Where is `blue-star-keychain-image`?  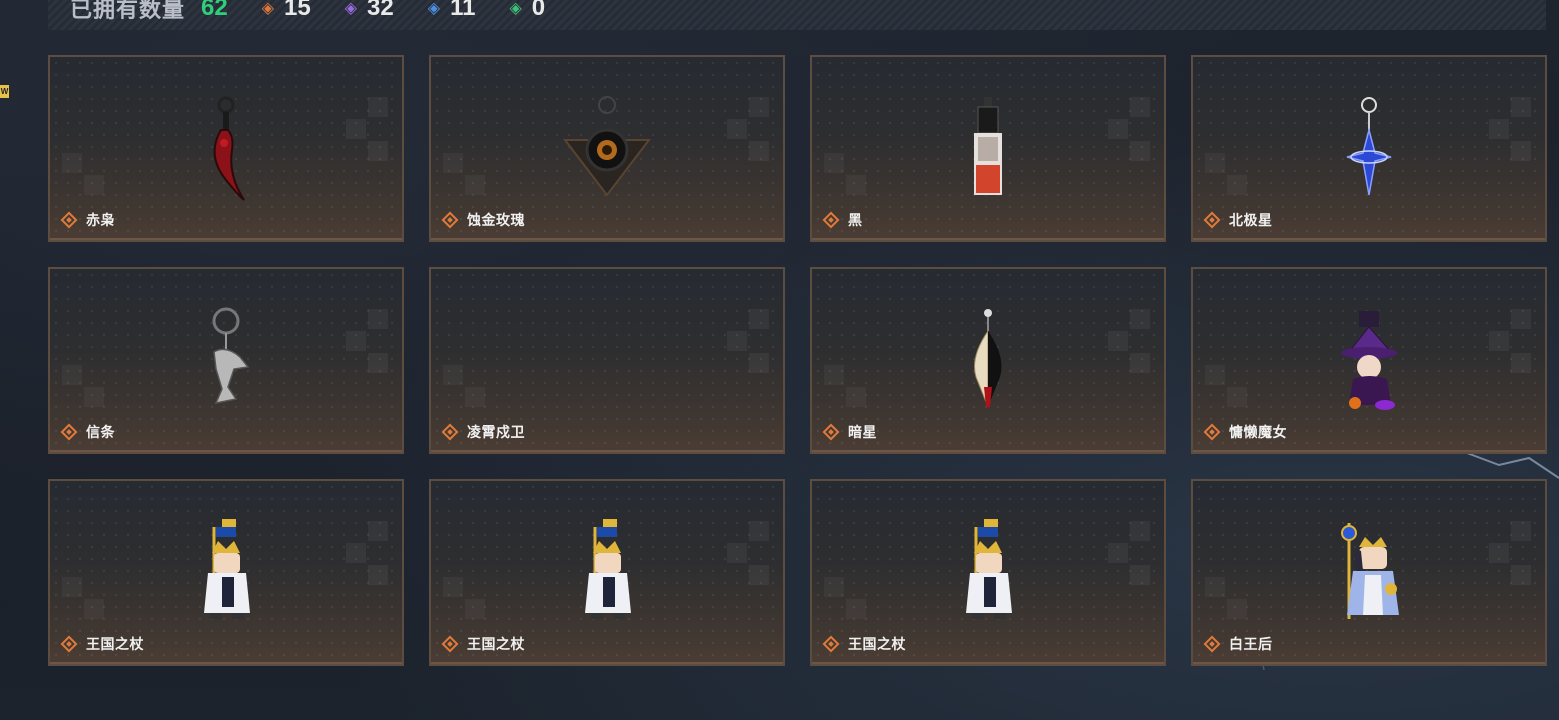
blue-star-keychain-image is located at coordinates (1369, 146).